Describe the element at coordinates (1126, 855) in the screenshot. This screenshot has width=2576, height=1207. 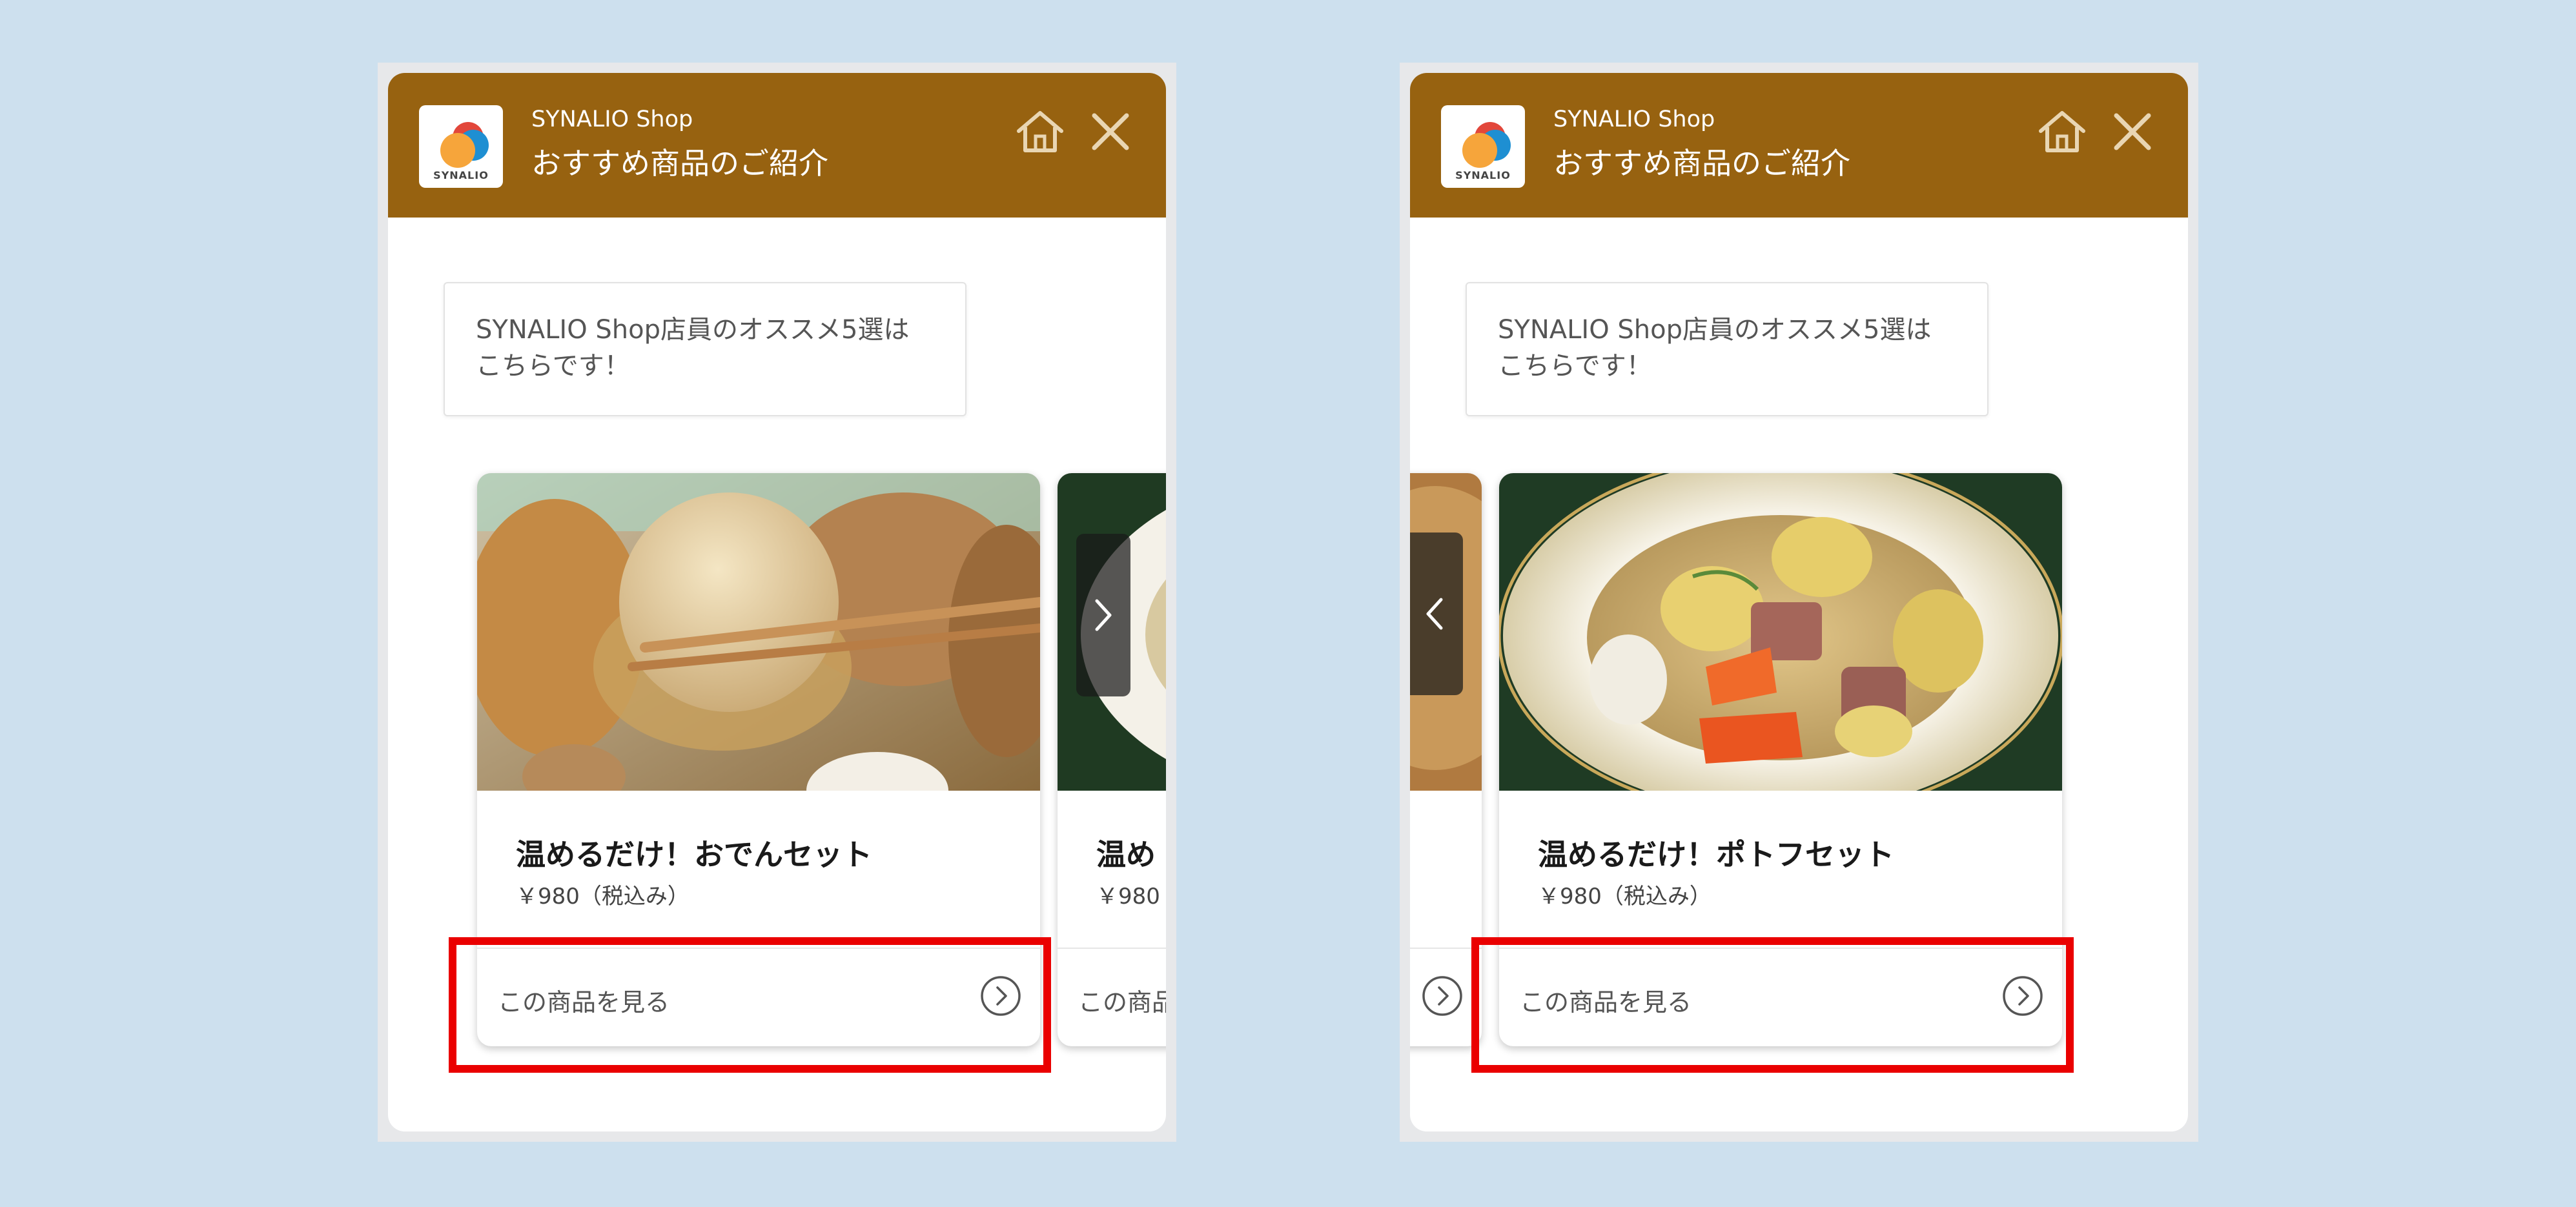
I see `product-name: 温め` at that location.